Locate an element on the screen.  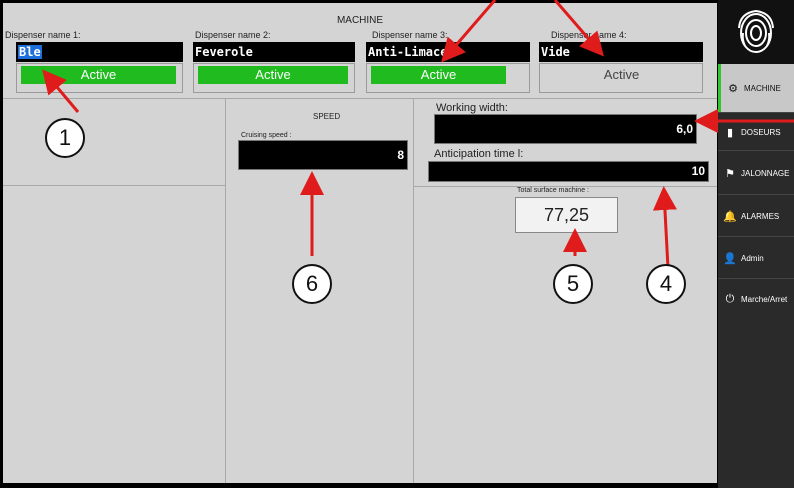
speed-title: SPEED is located at coordinates (327, 116).